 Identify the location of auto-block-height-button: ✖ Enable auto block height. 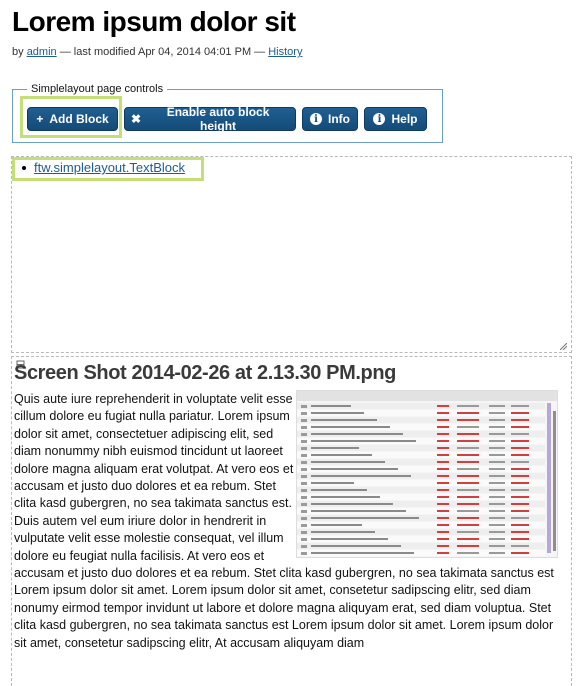
(210, 119).